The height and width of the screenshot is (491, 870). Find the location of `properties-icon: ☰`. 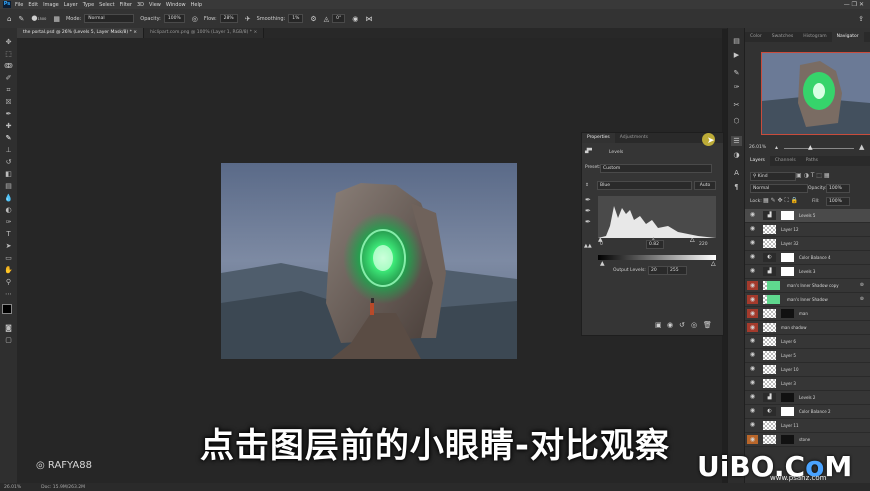

properties-icon: ☰ is located at coordinates (736, 141).